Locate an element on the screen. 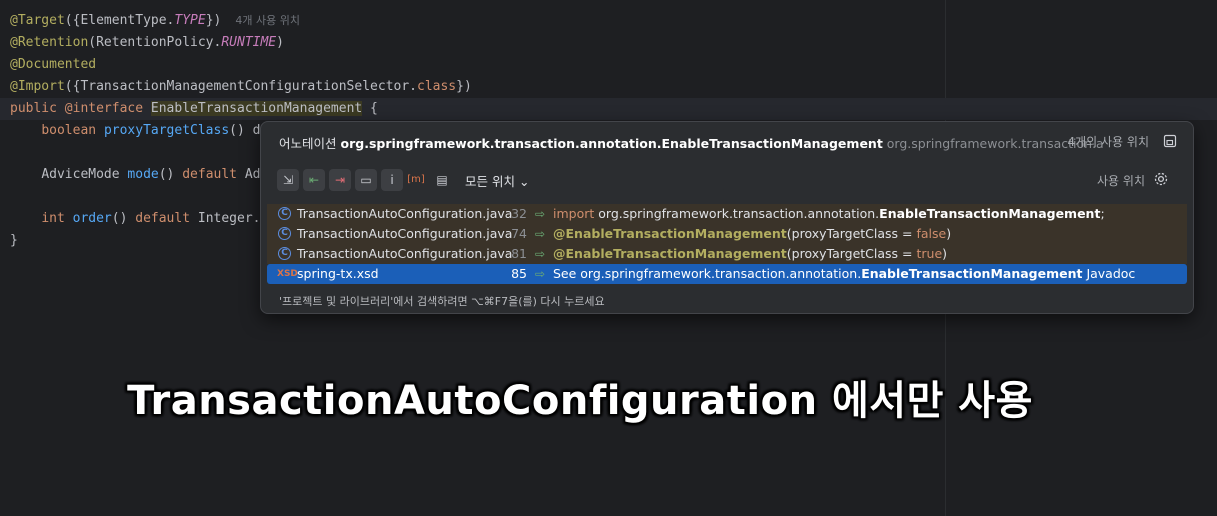  show-write-access-icon: ⇥ is located at coordinates (340, 180).